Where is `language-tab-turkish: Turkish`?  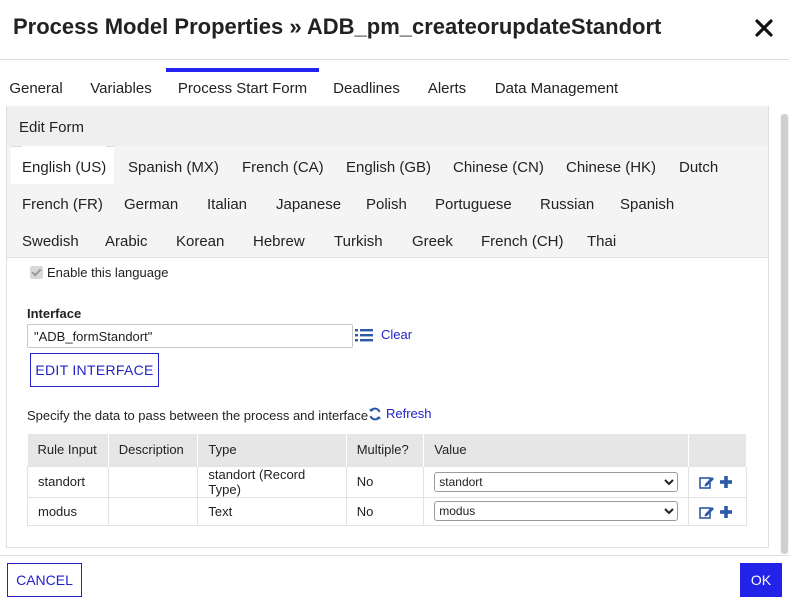 language-tab-turkish: Turkish is located at coordinates (358, 238).